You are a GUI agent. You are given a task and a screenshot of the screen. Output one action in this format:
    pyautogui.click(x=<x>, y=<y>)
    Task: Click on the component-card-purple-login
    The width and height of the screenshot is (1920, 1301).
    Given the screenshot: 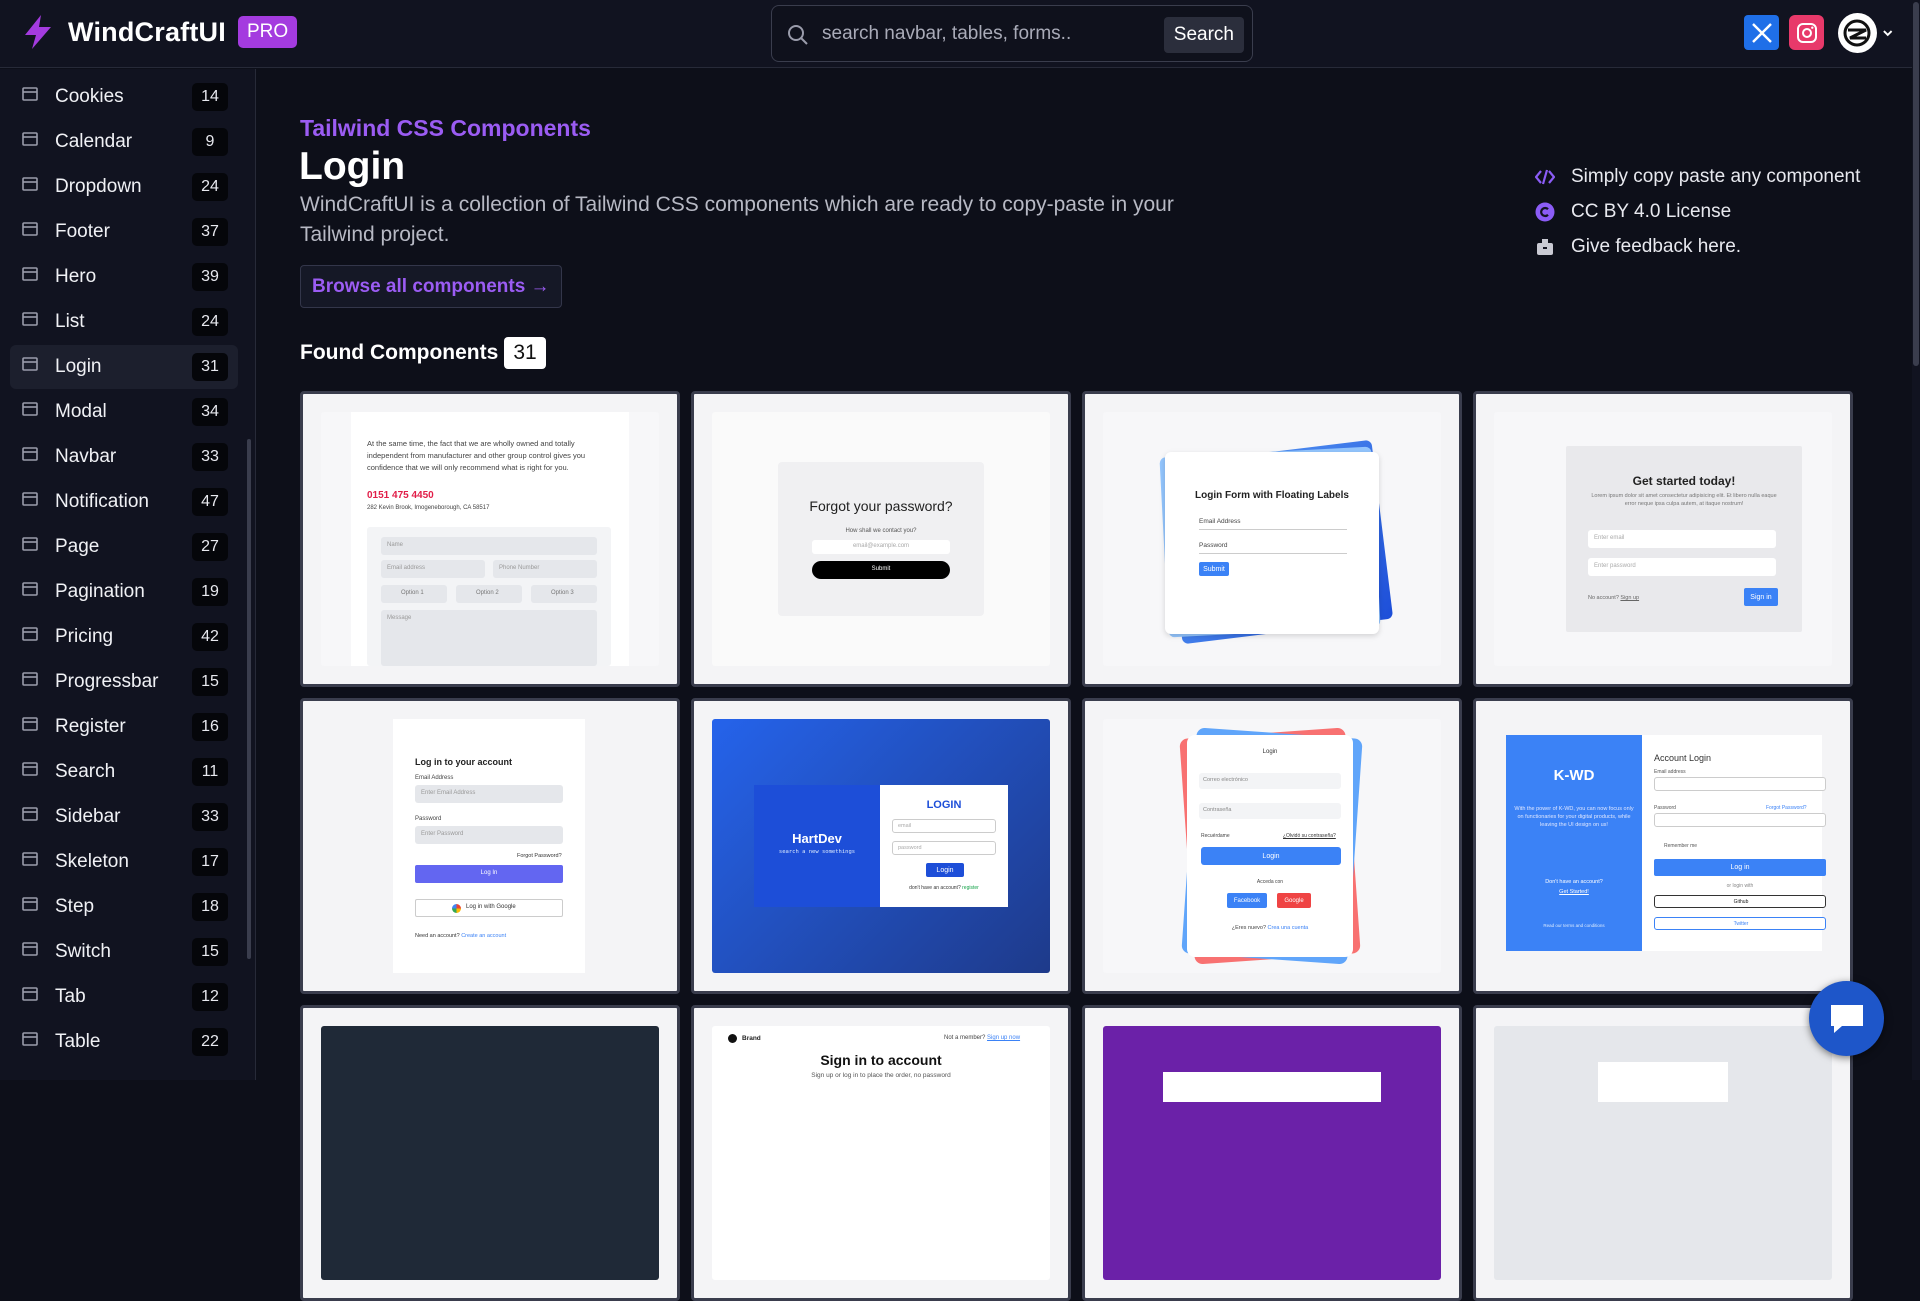 What is the action you would take?
    pyautogui.click(x=1272, y=1153)
    